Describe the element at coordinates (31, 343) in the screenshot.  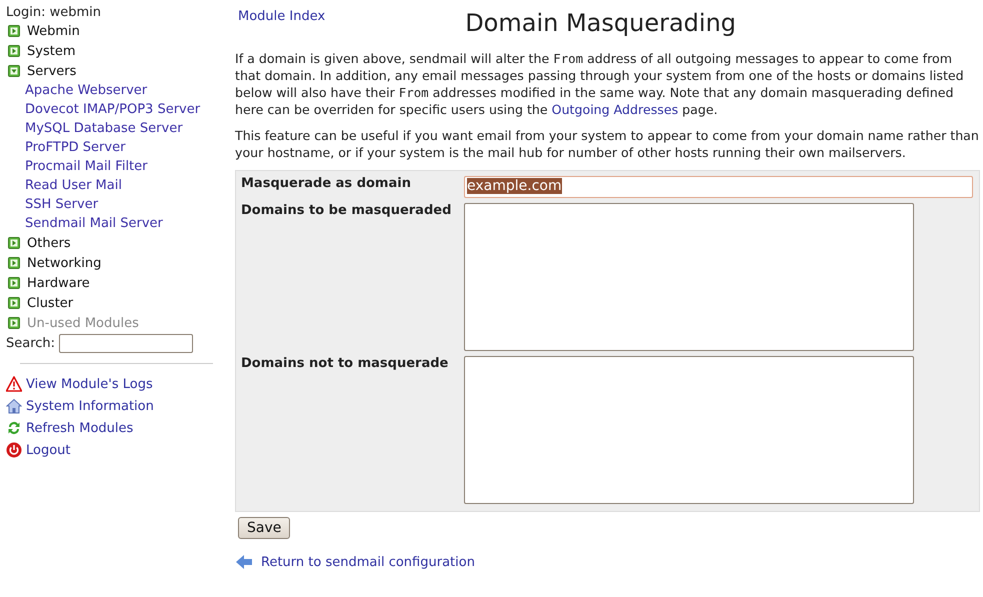
I see `search-label: Search:` at that location.